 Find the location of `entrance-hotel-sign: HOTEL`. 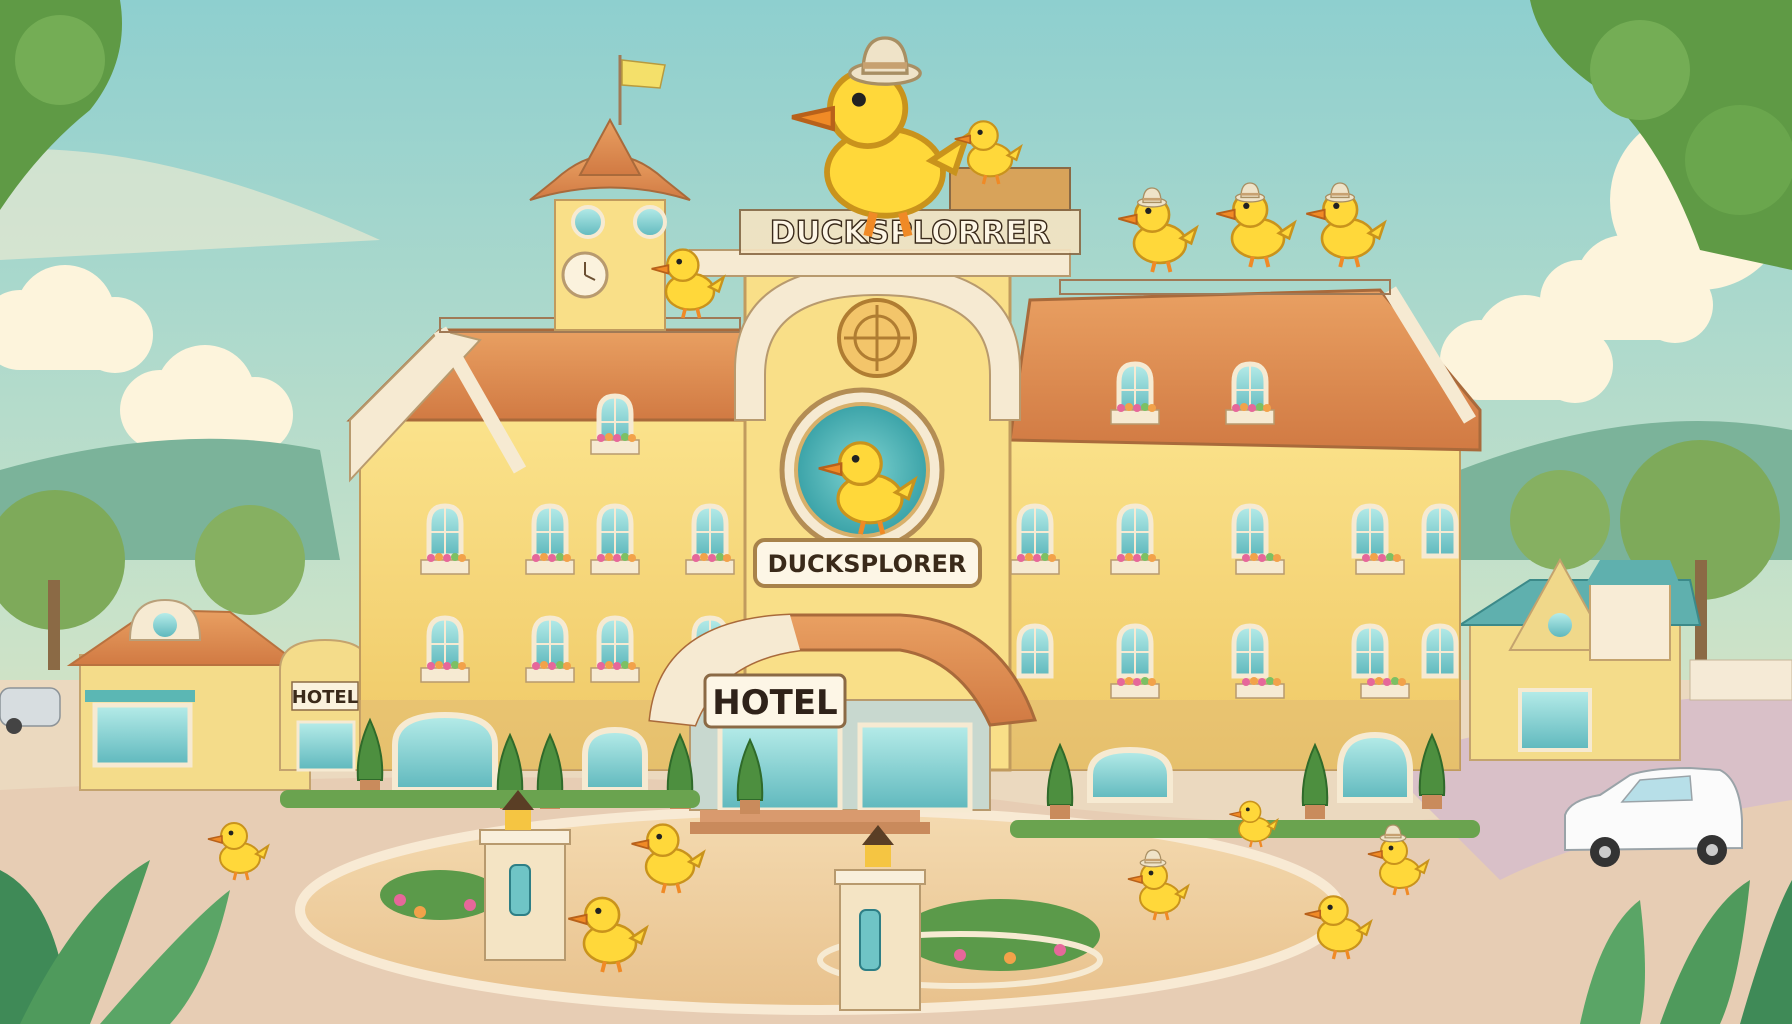

entrance-hotel-sign: HOTEL is located at coordinates (774, 703).